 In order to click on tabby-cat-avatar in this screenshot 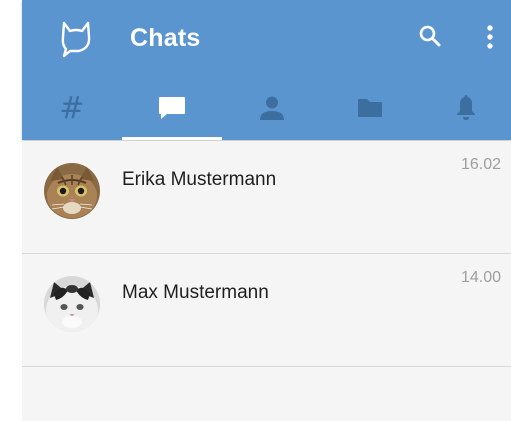, I will do `click(72, 191)`.